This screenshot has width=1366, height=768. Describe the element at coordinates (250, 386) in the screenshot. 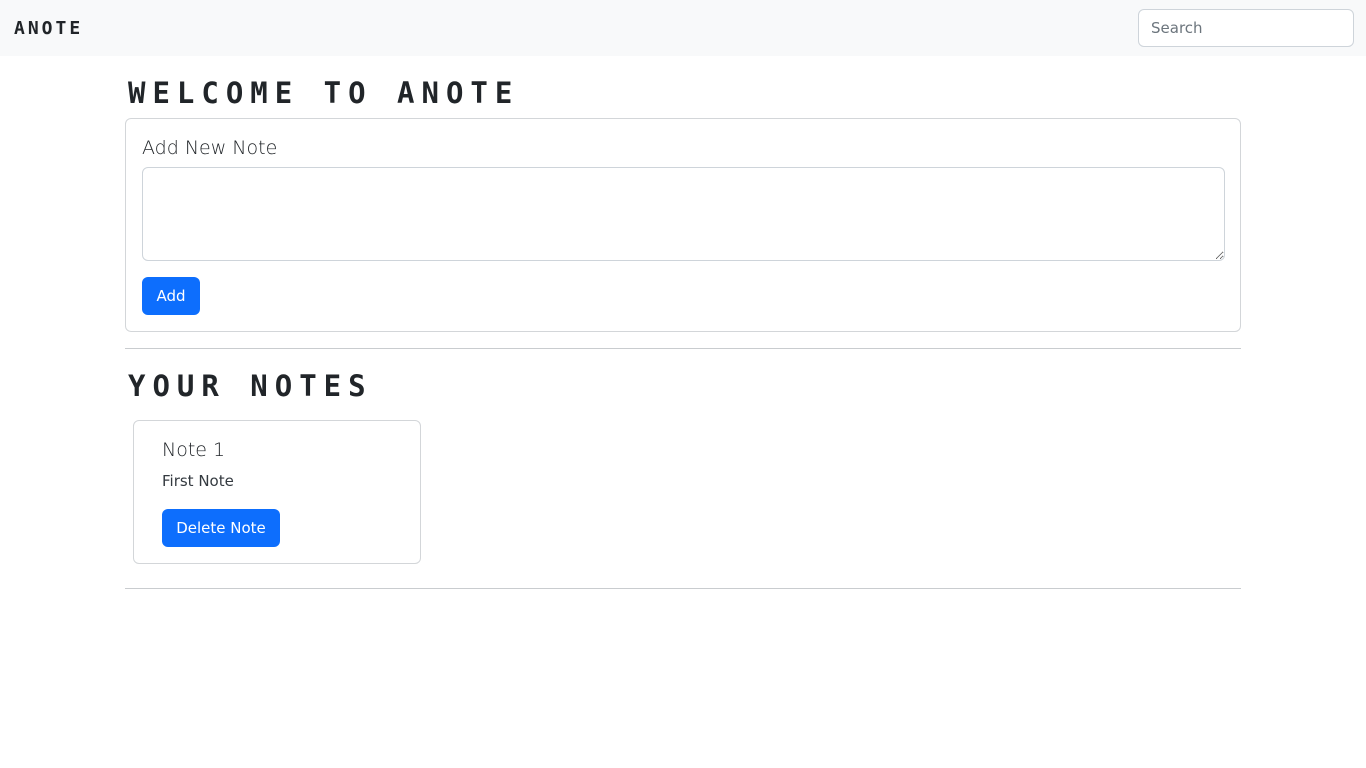

I see `notes-section-title: YOUR NOTES` at that location.